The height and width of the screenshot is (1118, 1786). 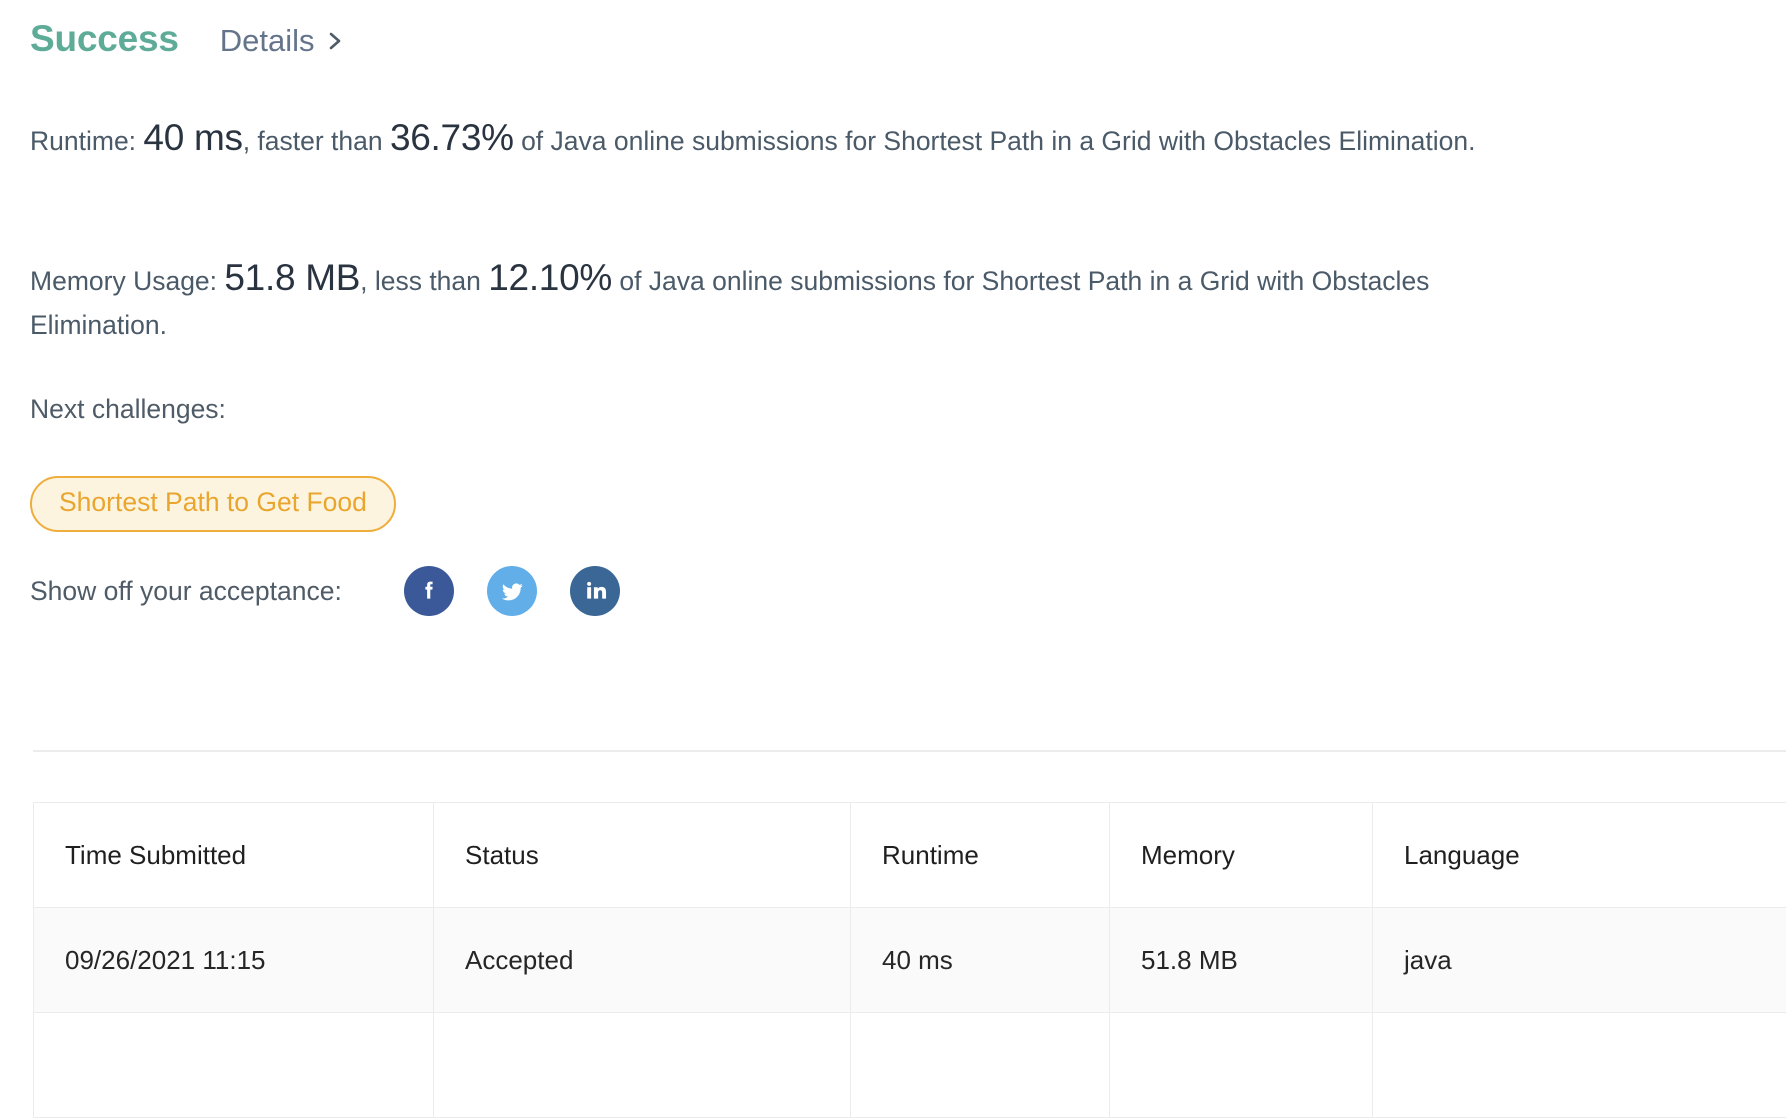 I want to click on cell-memory, so click(x=1241, y=1065).